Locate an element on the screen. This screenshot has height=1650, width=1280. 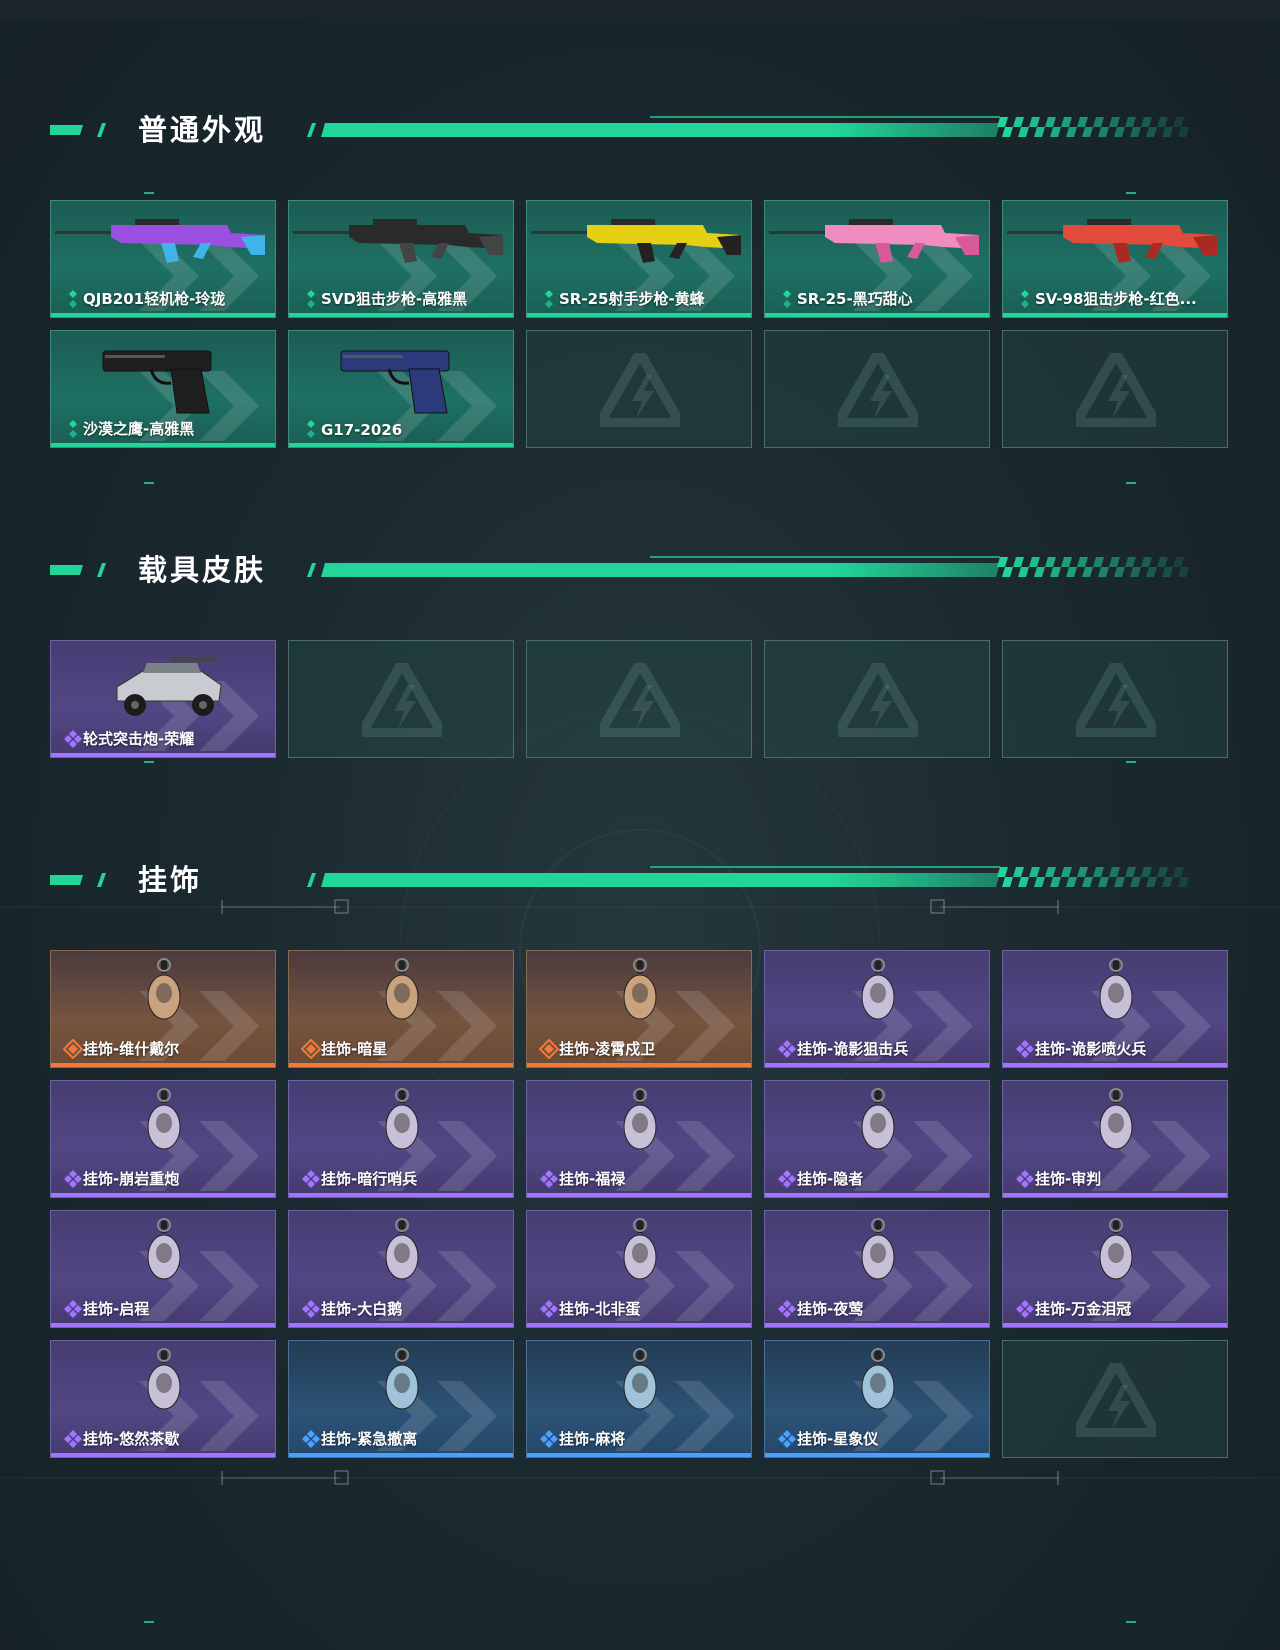
item-card: 挂饰-夜莺 is located at coordinates (877, 1269).